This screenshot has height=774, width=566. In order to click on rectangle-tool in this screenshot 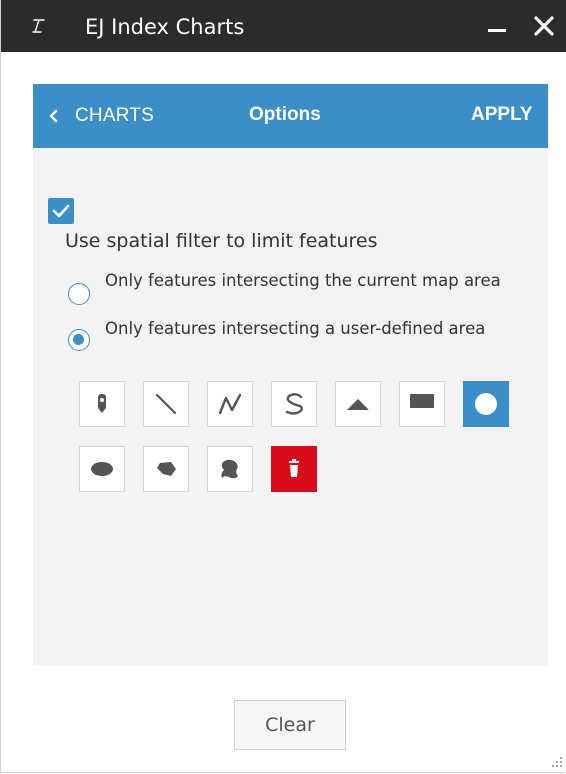, I will do `click(422, 404)`.